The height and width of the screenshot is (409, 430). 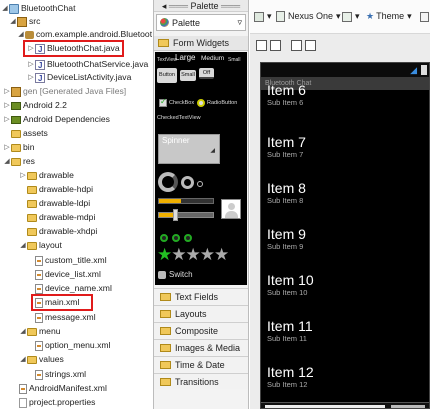 What do you see at coordinates (187, 182) in the screenshot?
I see `progress-normal-icon` at bounding box center [187, 182].